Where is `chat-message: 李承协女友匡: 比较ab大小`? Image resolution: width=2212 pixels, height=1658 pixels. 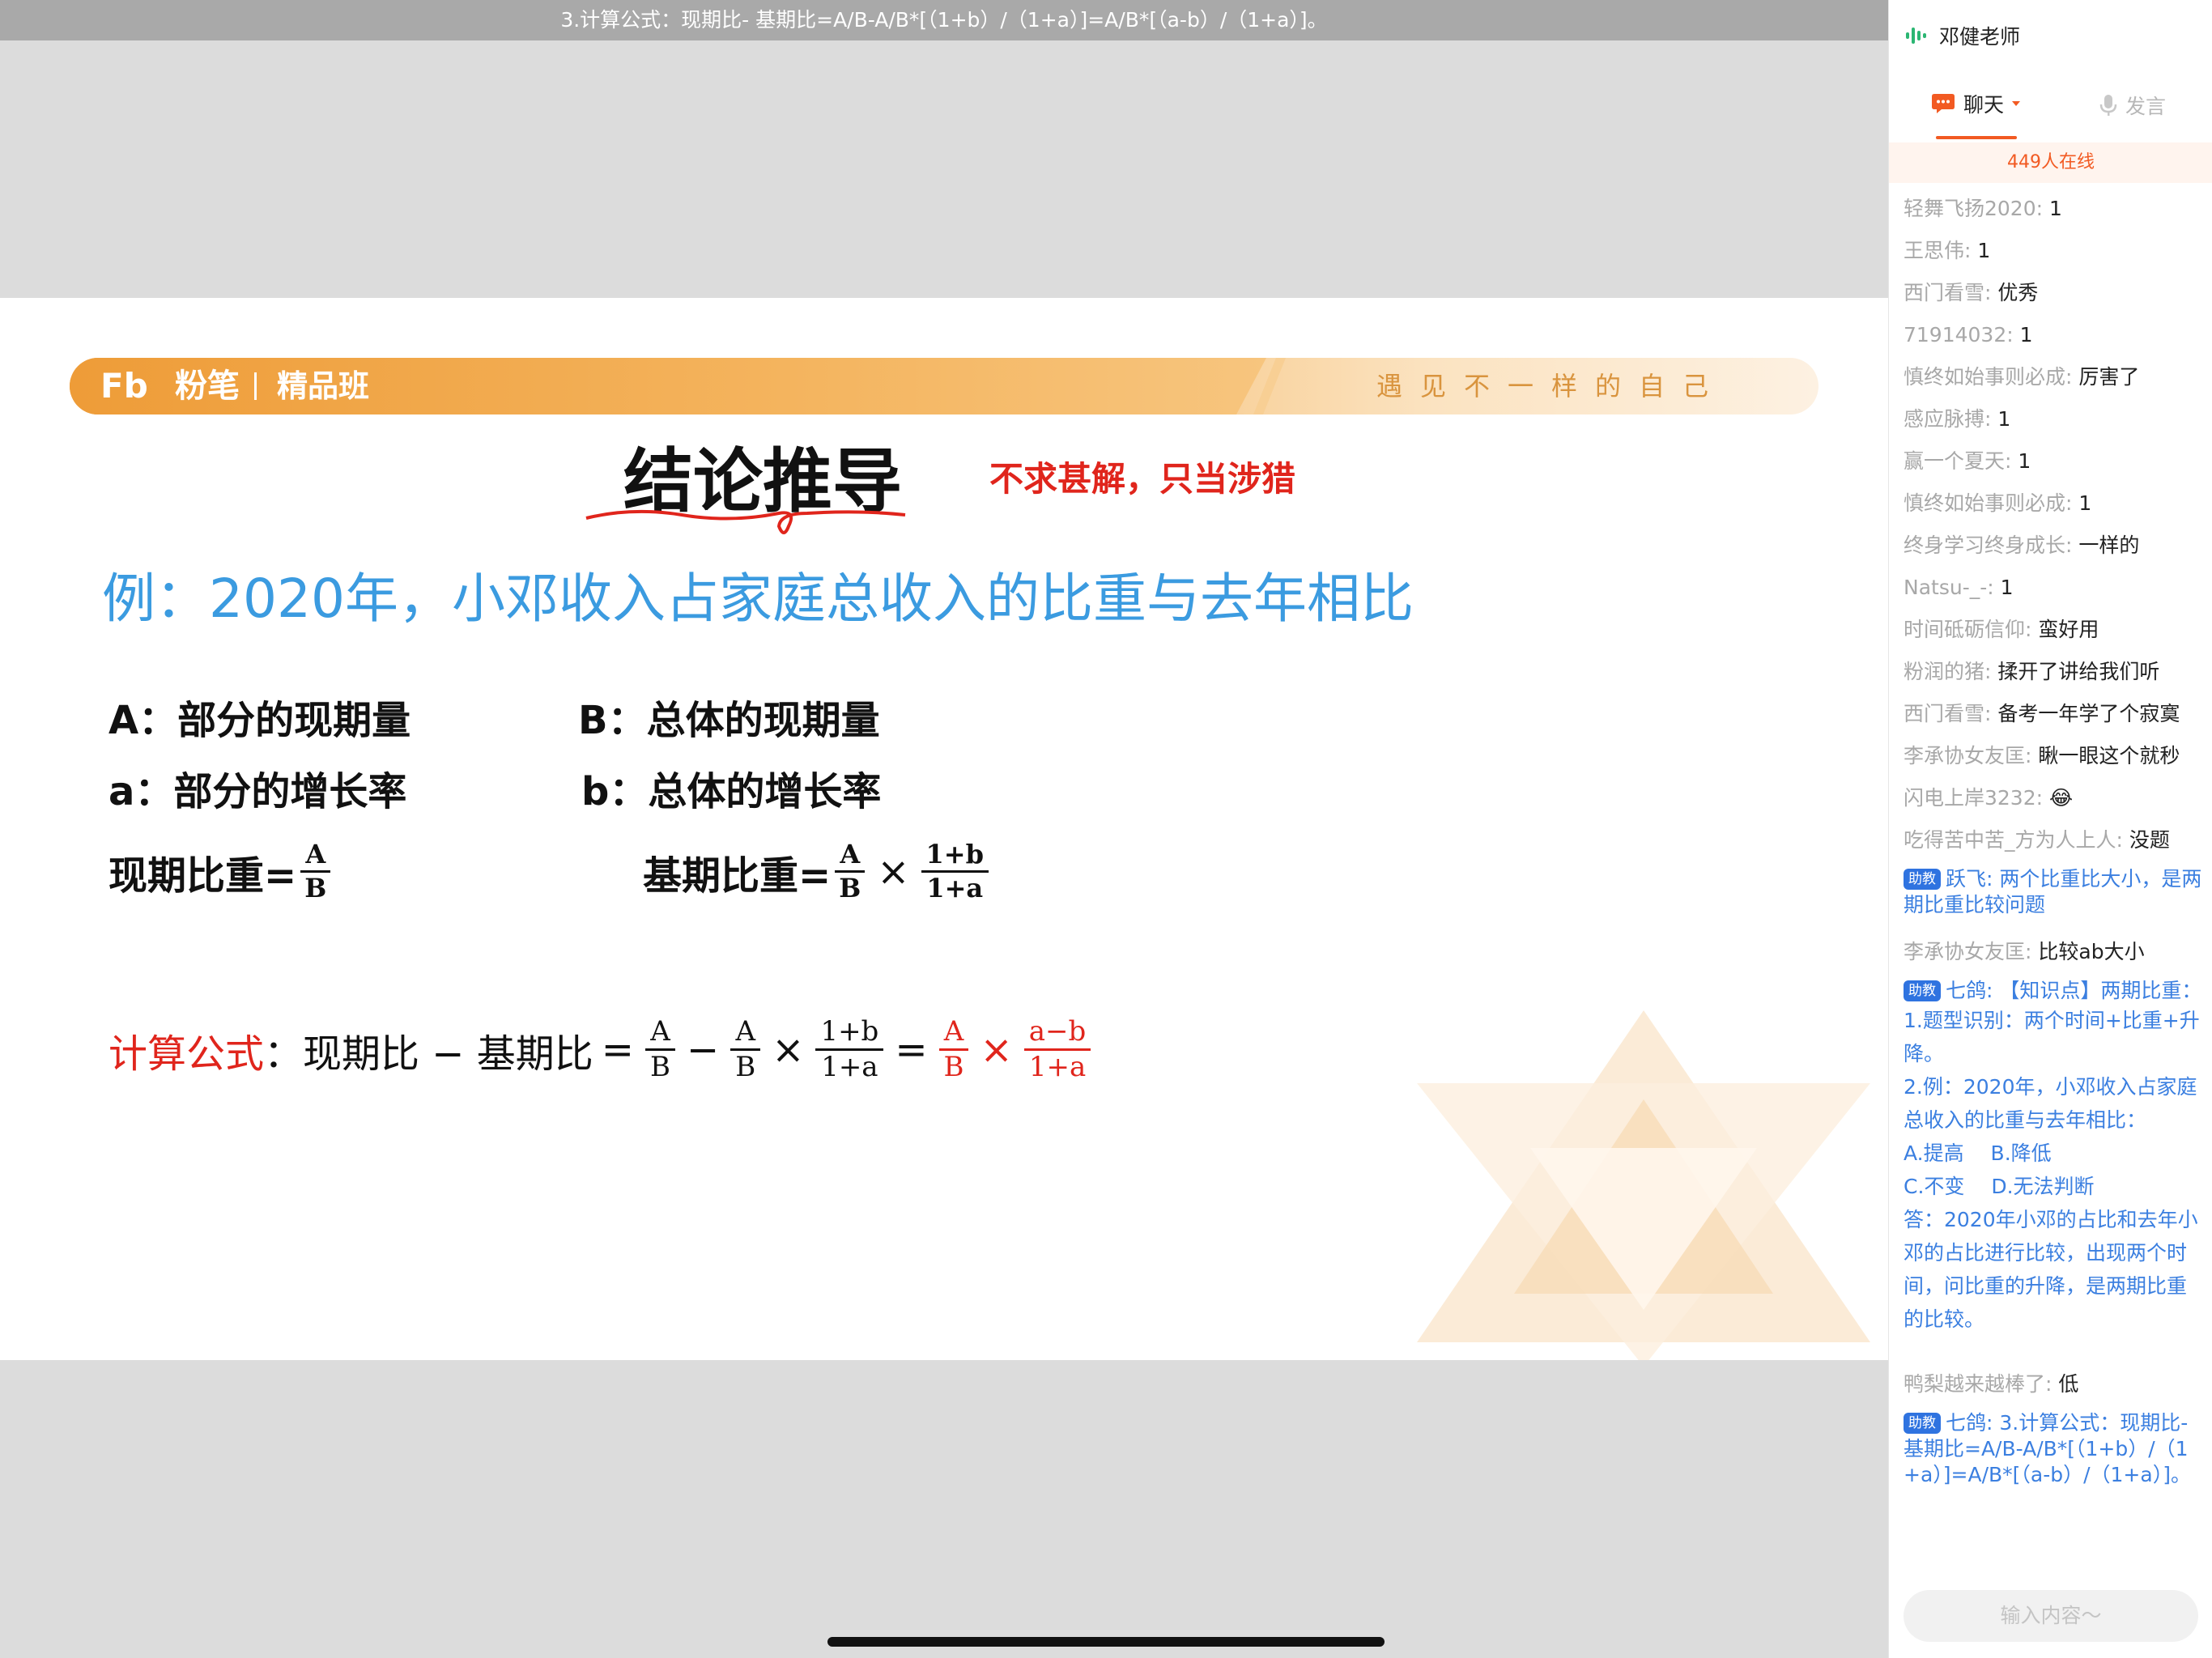
chat-message: 李承协女友匡: 比较ab大小 is located at coordinates (2054, 952).